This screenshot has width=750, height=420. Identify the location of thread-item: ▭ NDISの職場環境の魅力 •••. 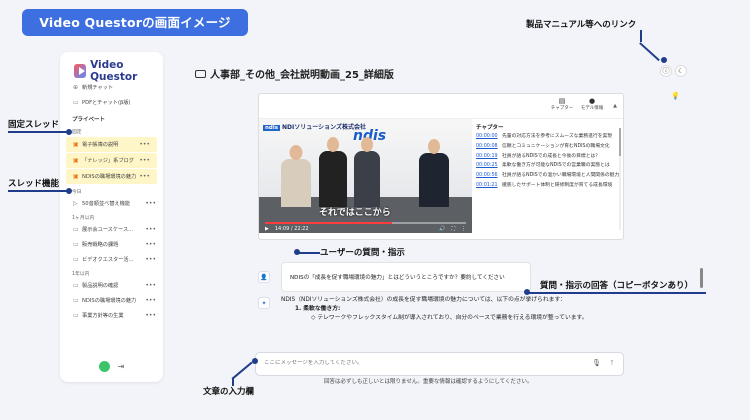
(111, 300).